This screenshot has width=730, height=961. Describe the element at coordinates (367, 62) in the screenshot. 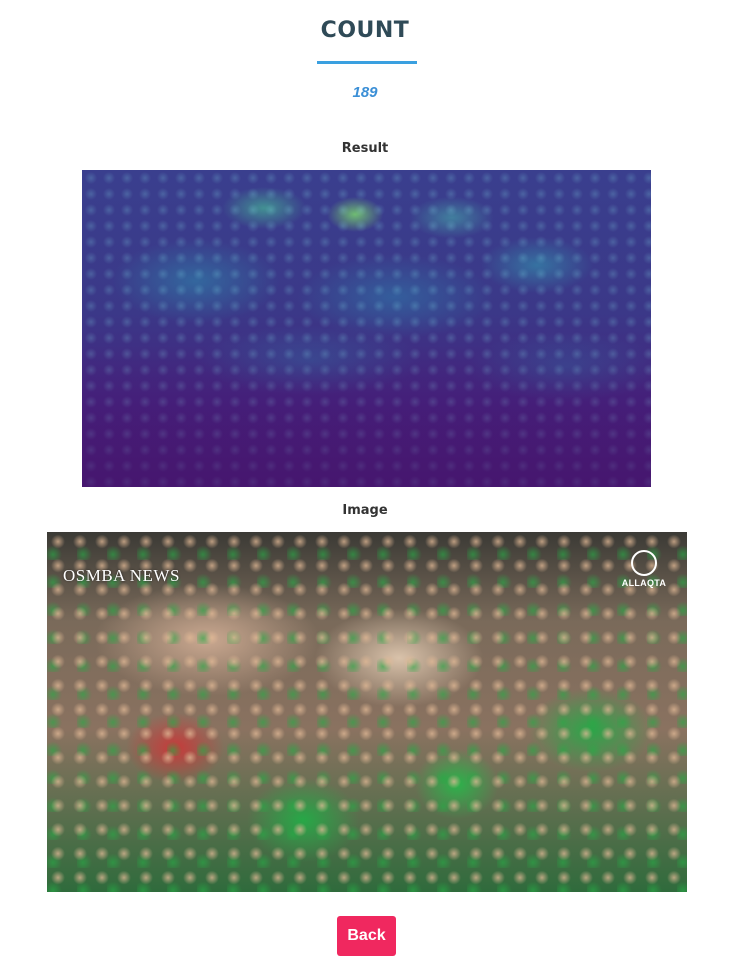

I see `title-underline` at that location.